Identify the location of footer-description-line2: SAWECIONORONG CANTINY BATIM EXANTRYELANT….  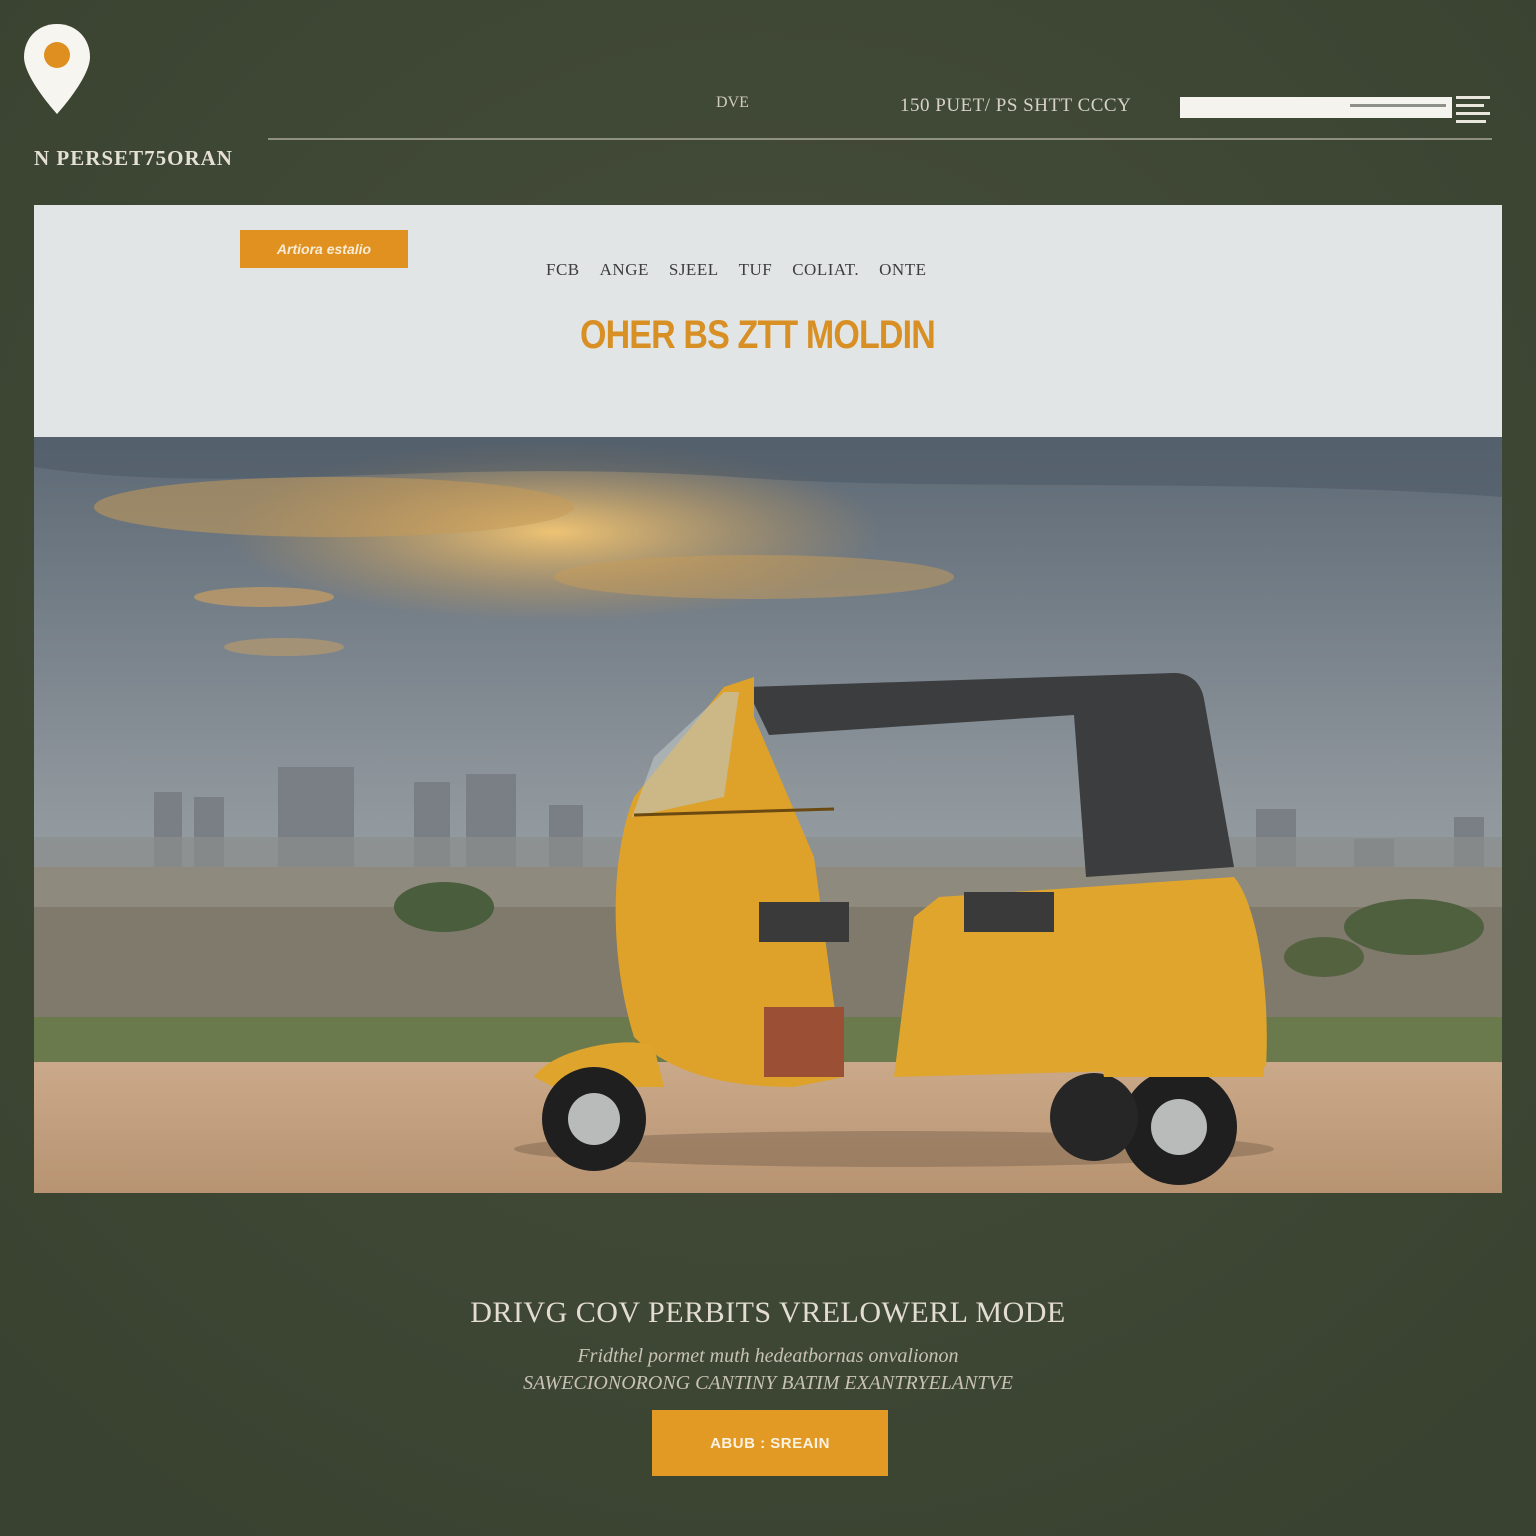
(768, 1383).